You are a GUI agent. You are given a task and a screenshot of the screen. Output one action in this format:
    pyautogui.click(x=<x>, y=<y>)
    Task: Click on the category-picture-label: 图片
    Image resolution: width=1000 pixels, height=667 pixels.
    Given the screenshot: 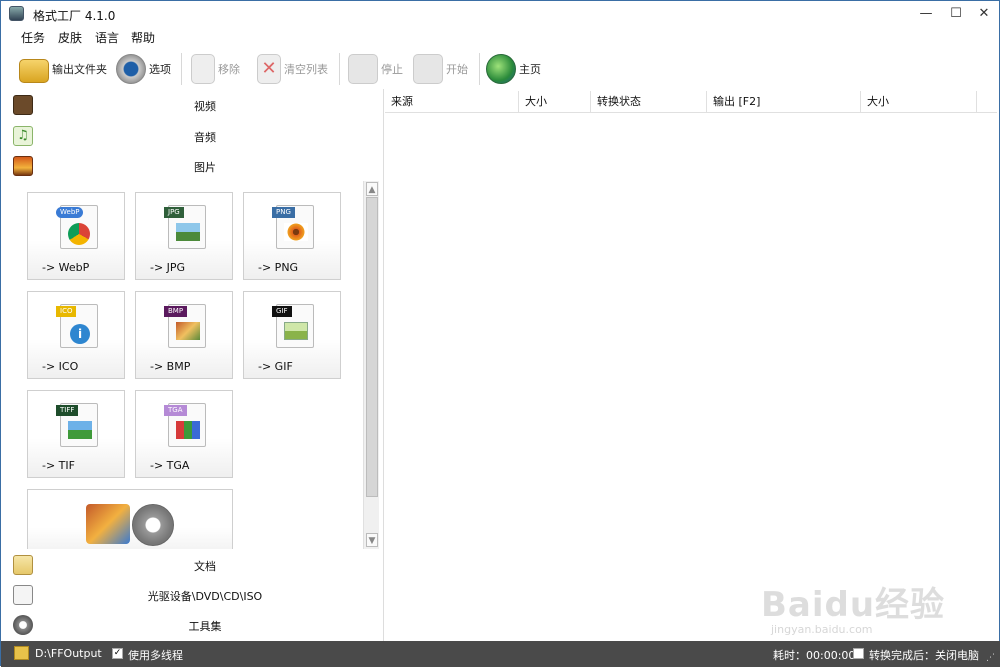 What is the action you would take?
    pyautogui.click(x=205, y=167)
    